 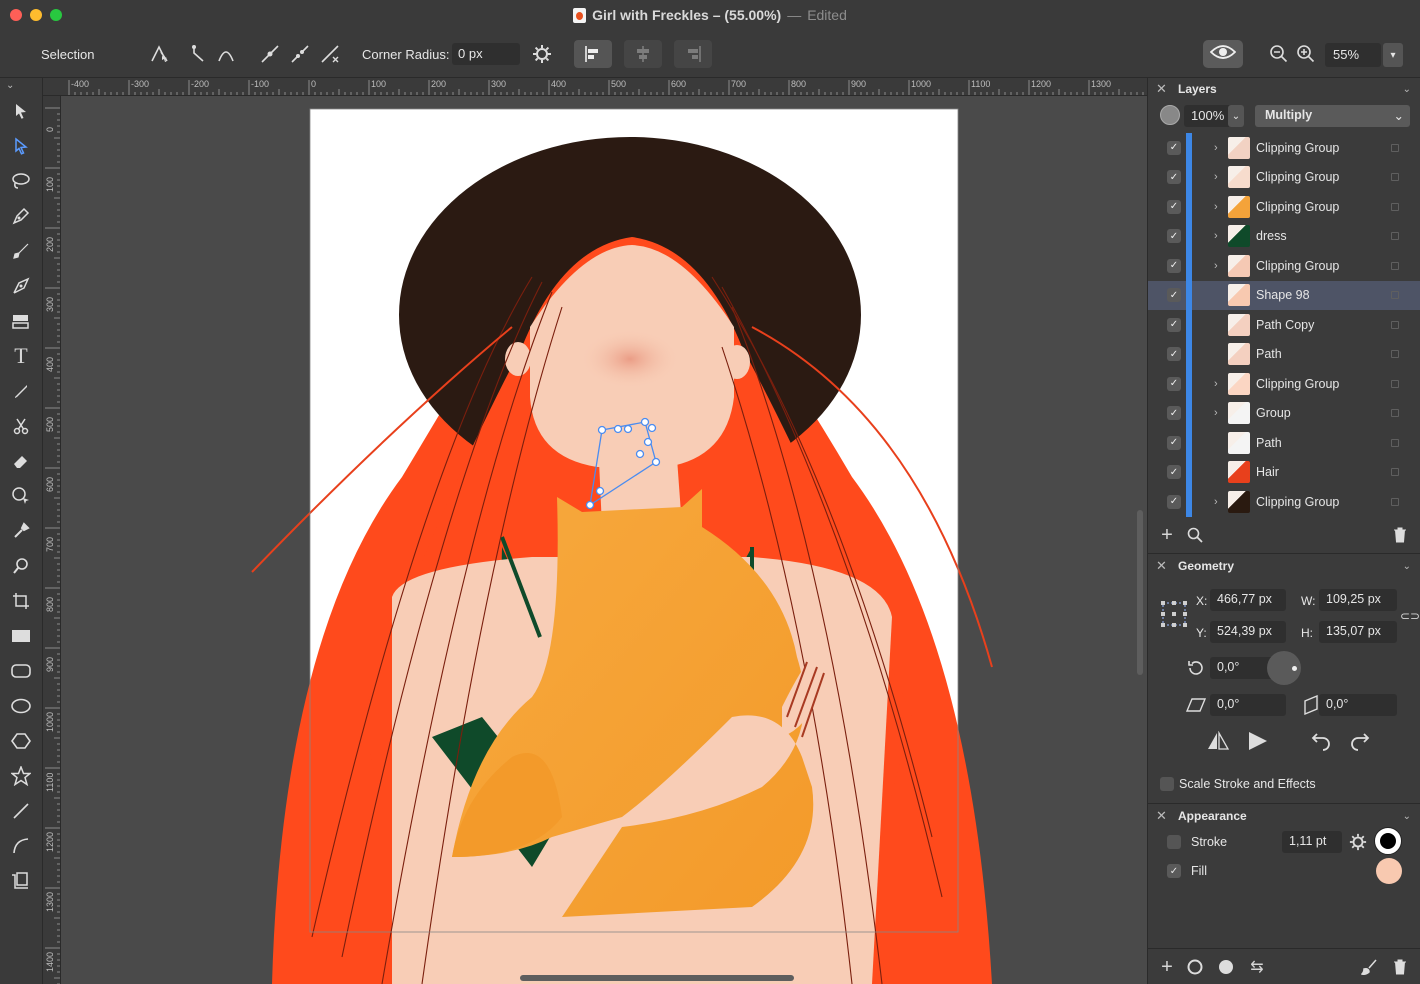 What do you see at coordinates (1195, 535) in the screenshot?
I see `search-layers-icon` at bounding box center [1195, 535].